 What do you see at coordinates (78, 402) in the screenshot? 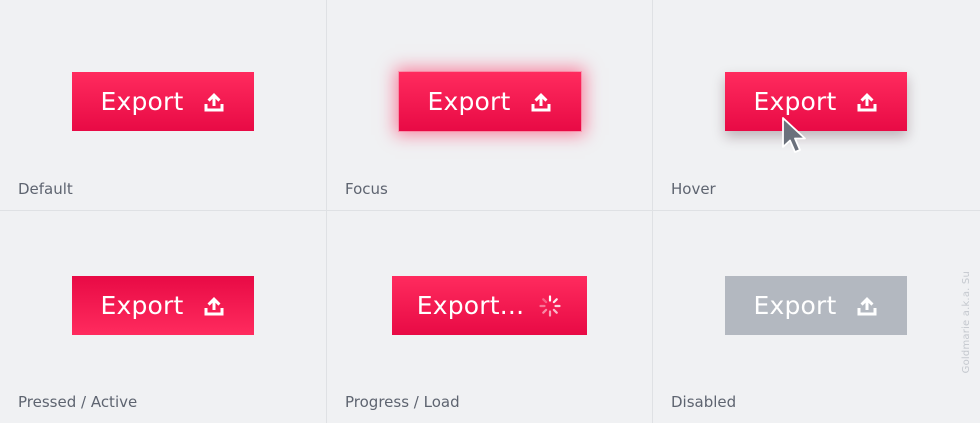
I see `state-caption-pressed: Pressed / Active` at bounding box center [78, 402].